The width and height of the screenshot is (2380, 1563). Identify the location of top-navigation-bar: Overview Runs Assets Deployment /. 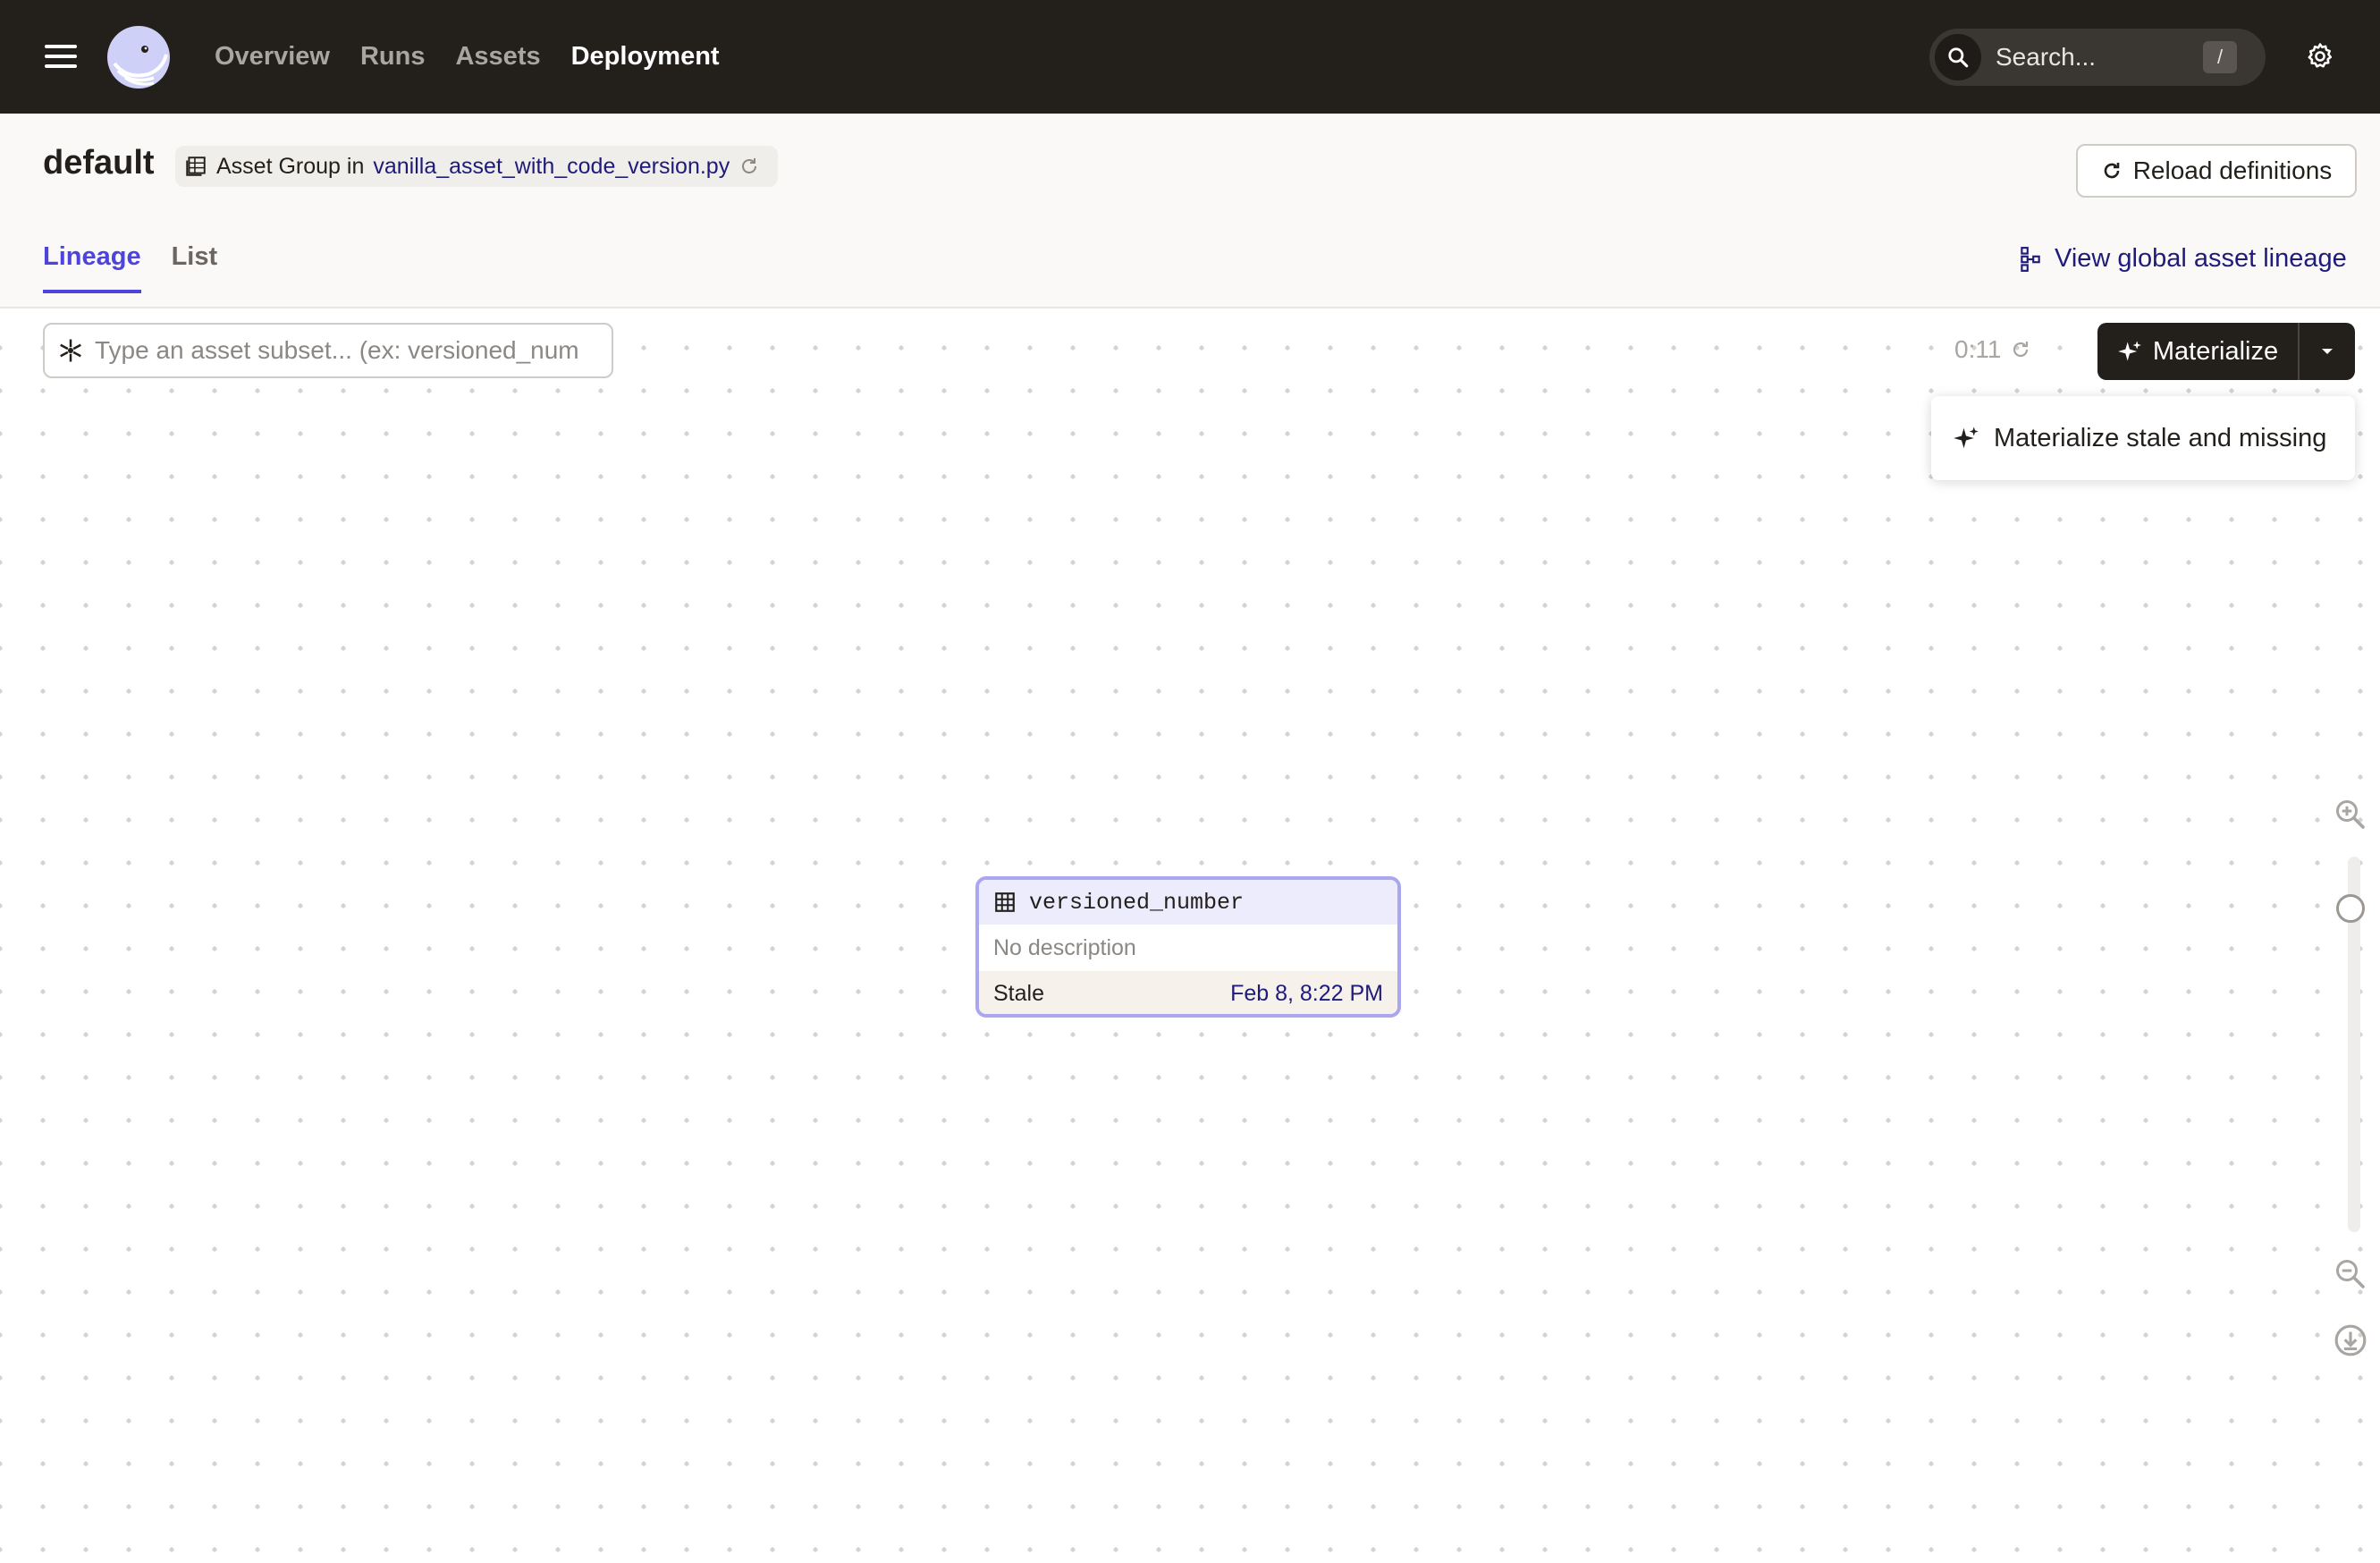
(1190, 57).